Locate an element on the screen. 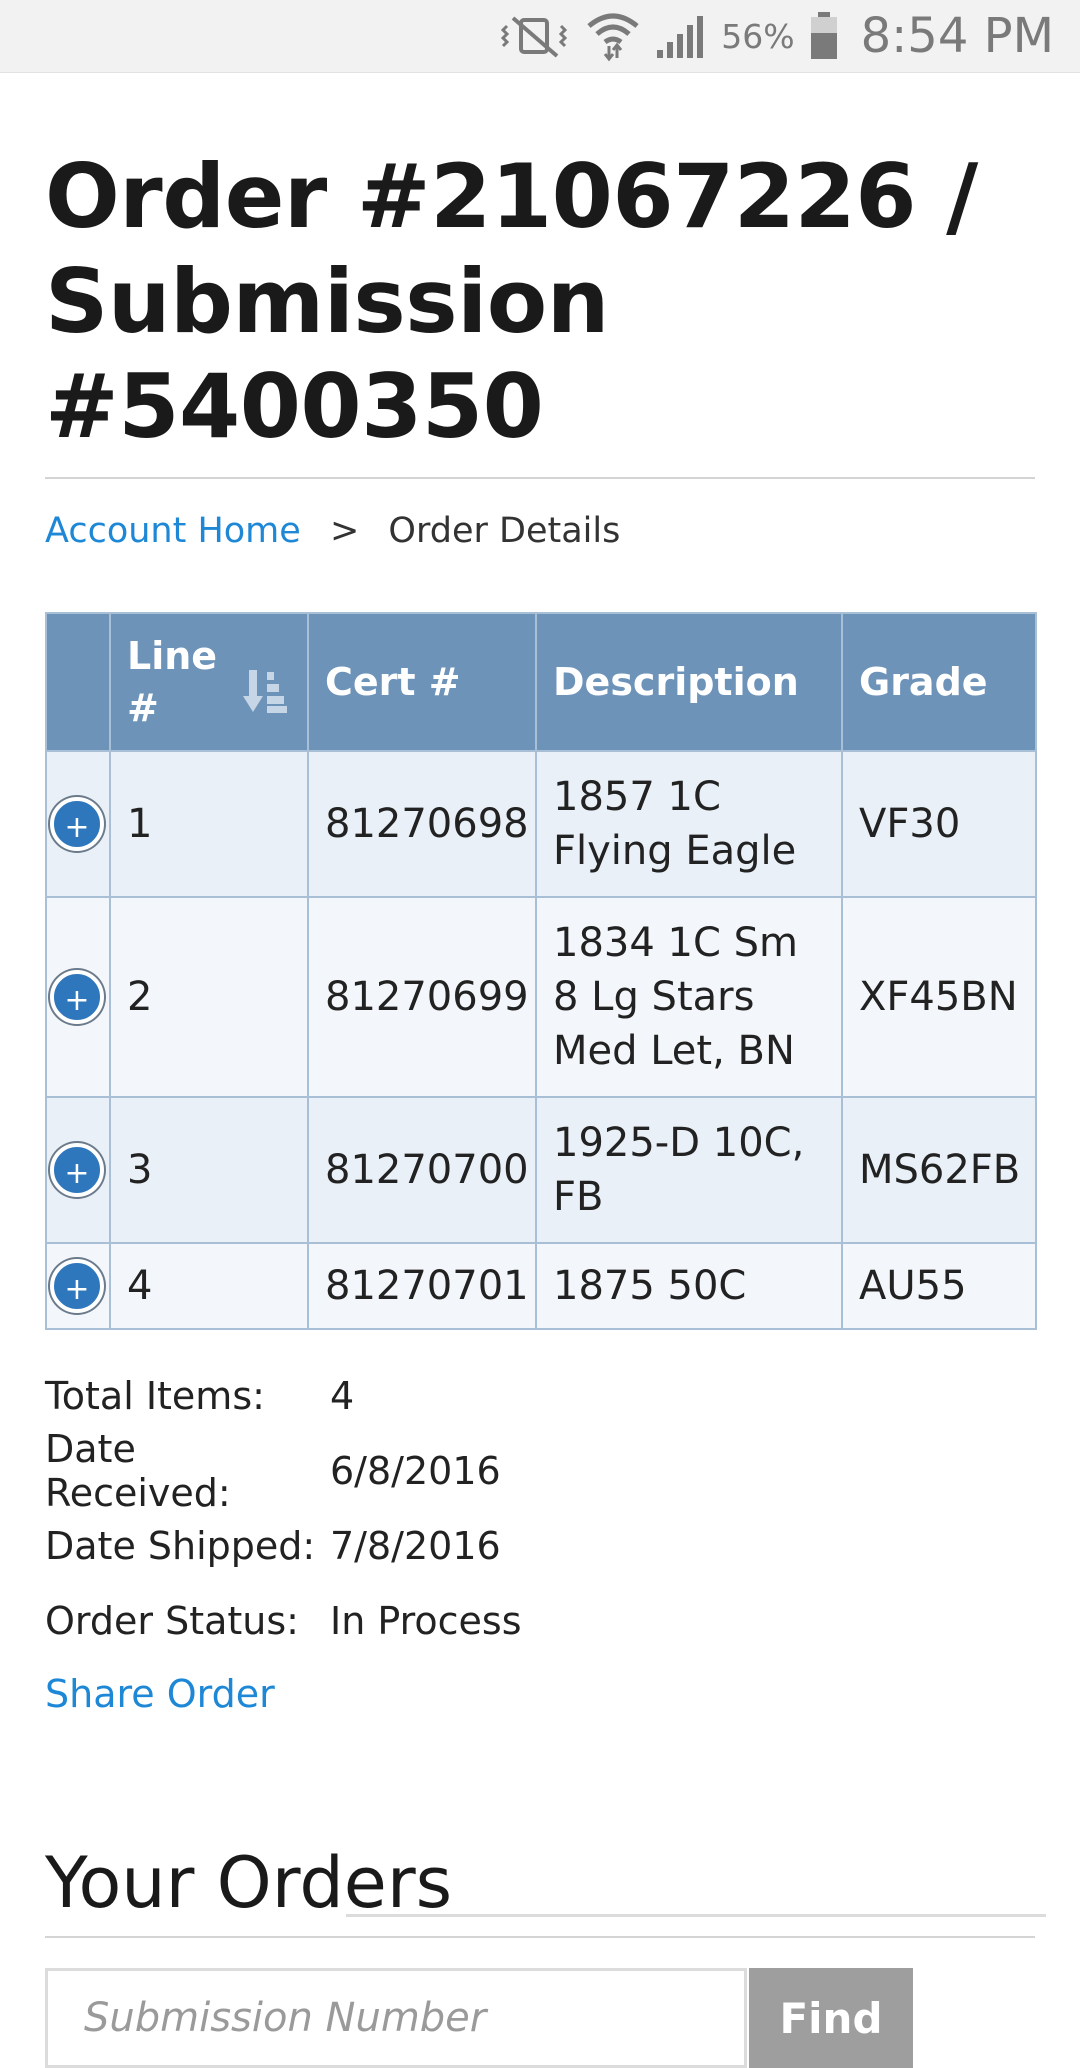 This screenshot has width=1080, height=2068. header-grade: Grade is located at coordinates (939, 682).